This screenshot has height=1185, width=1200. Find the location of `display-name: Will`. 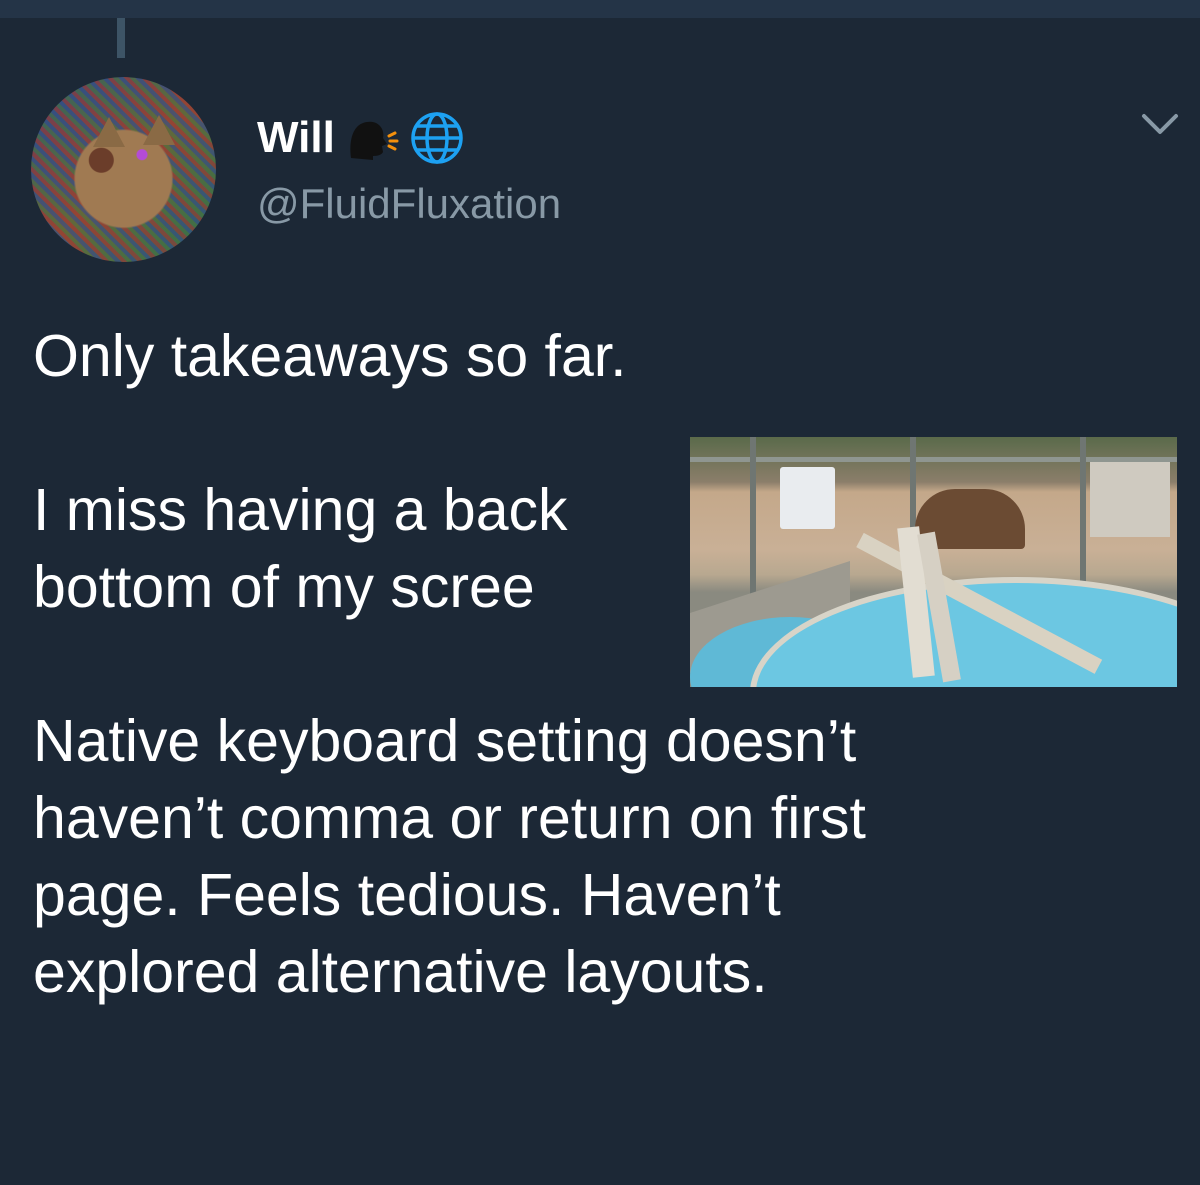

display-name: Will is located at coordinates (296, 138).